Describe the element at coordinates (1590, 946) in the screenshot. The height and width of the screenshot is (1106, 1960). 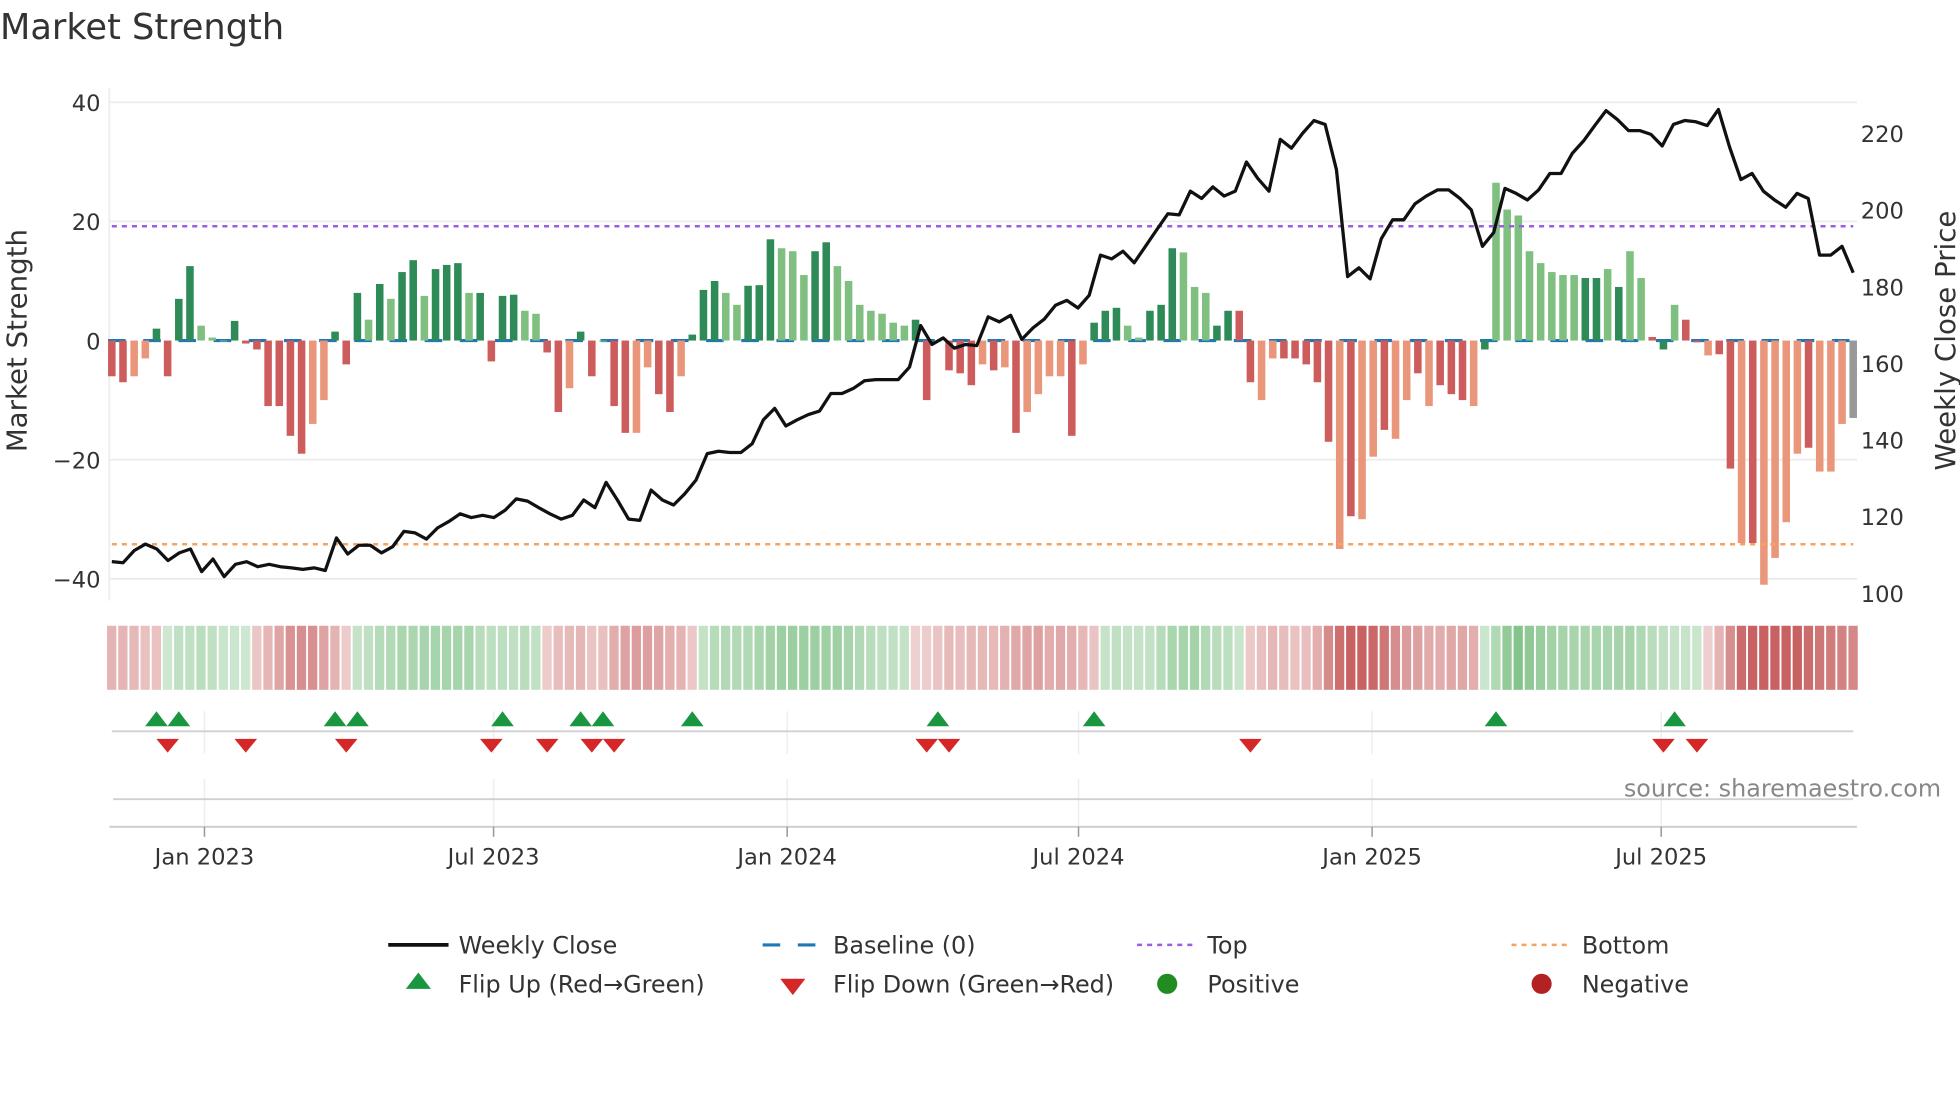
I see `legend-item-bottom: Bottom` at that location.